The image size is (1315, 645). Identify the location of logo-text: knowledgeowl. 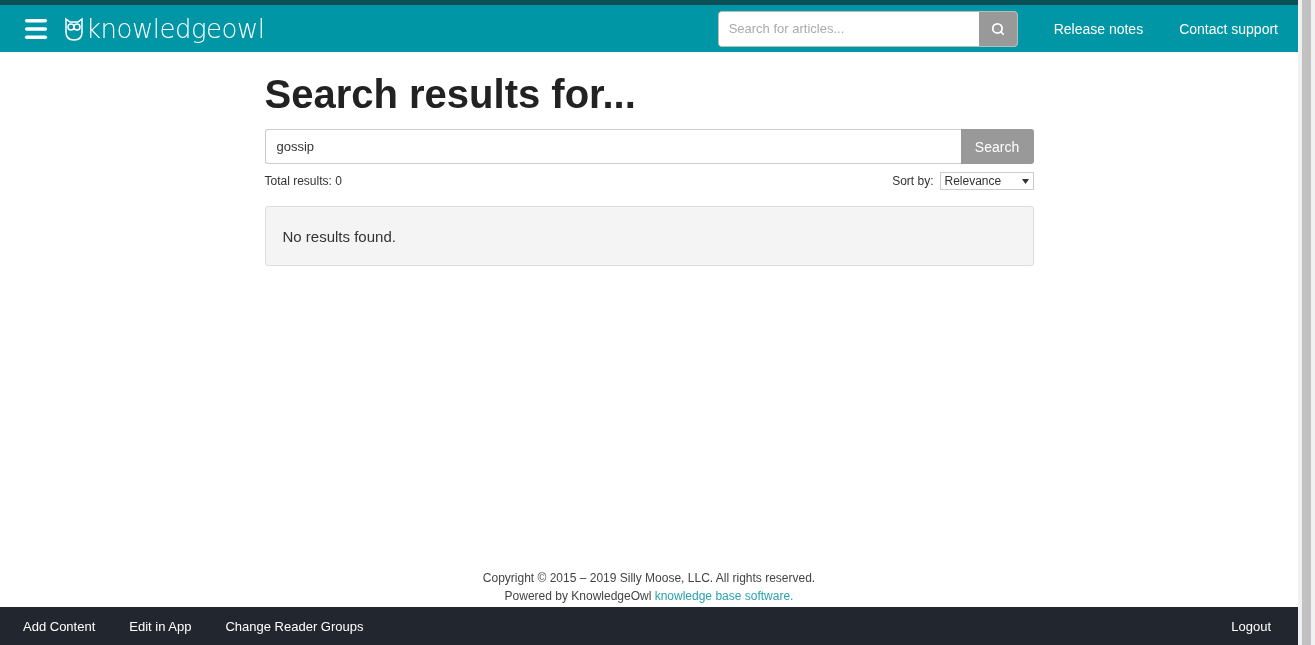
(175, 28).